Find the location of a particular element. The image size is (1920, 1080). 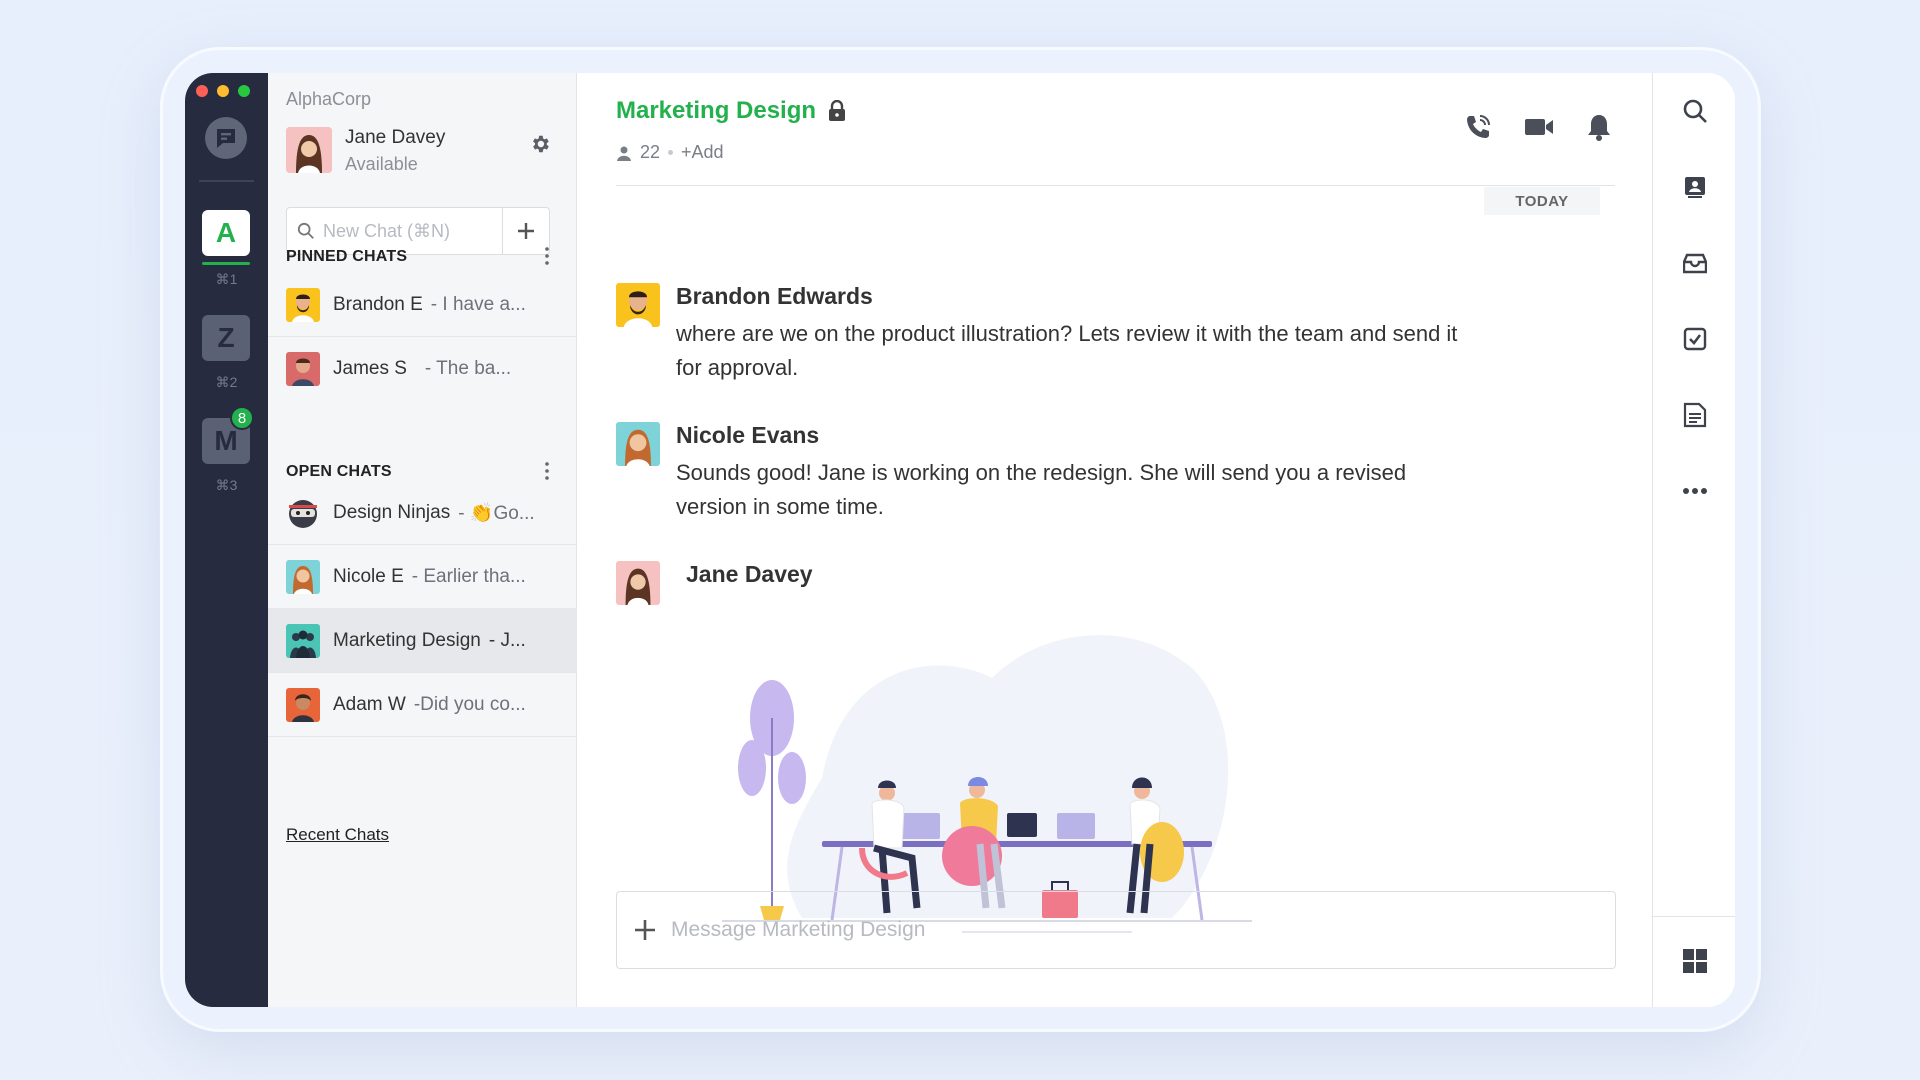

new-chat-input is located at coordinates (403, 231).